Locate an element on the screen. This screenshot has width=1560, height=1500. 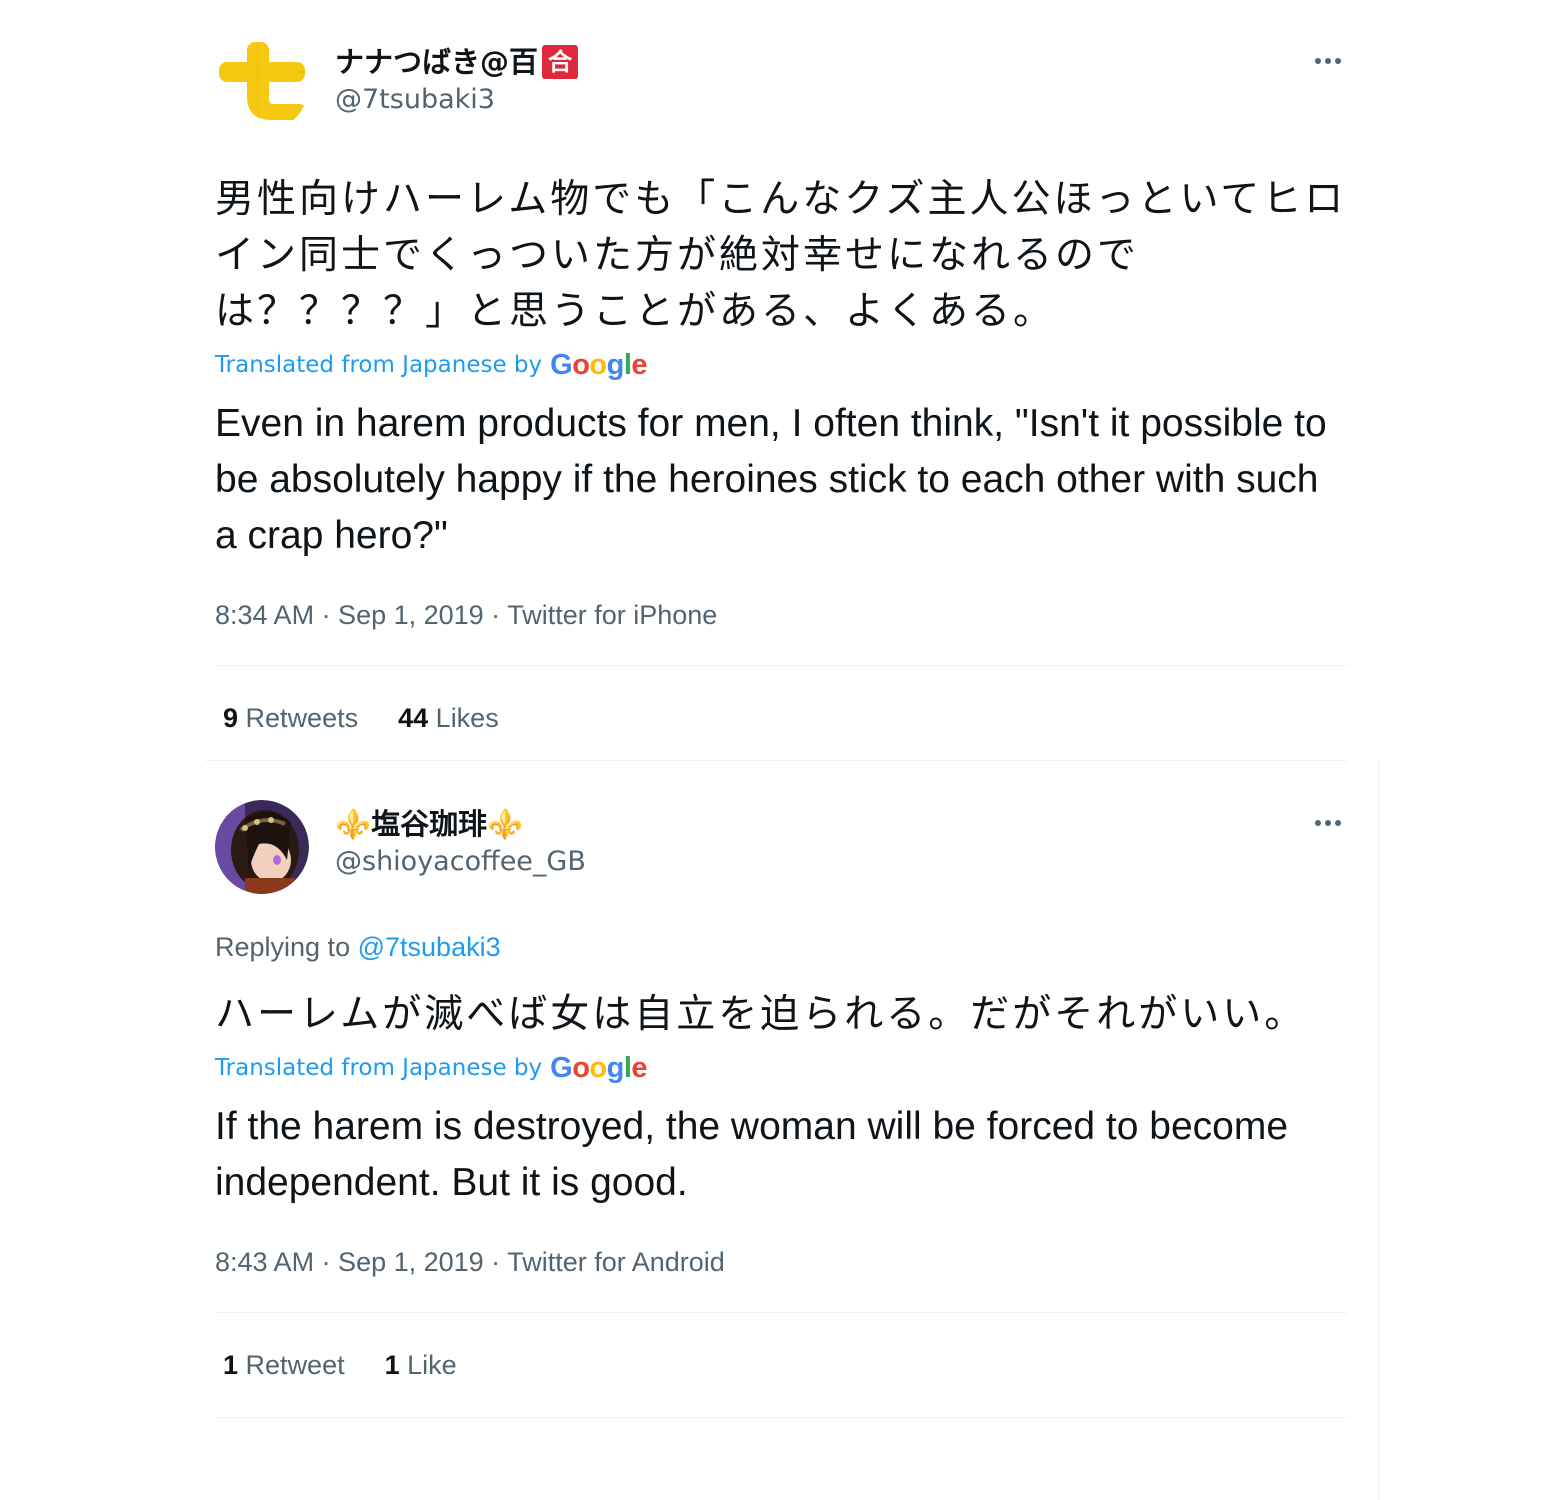
author-row: ナナつばき@百 合 @7tsubaki3 is located at coordinates (781, 86).